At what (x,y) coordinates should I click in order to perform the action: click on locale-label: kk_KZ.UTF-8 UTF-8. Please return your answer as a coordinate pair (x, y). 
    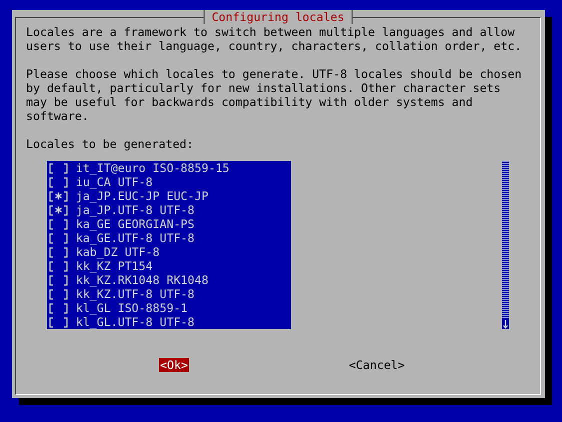
    Looking at the image, I should click on (135, 294).